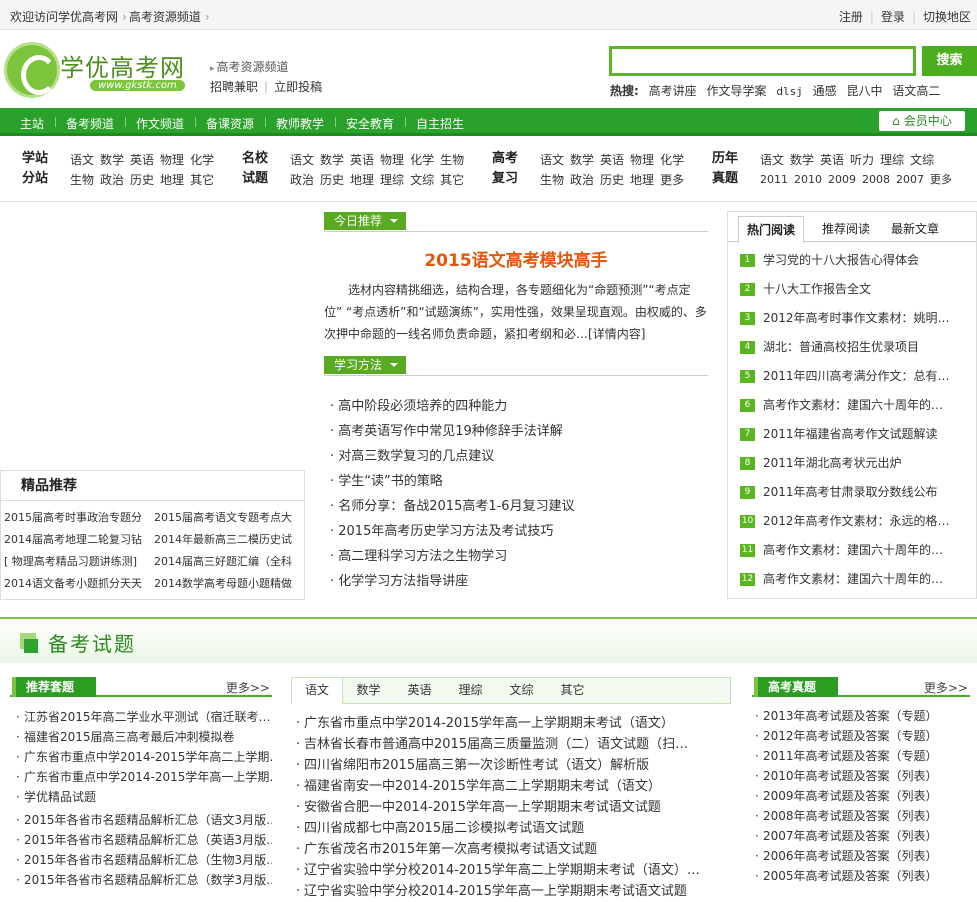 The width and height of the screenshot is (977, 902). What do you see at coordinates (736, 91) in the screenshot?
I see `hot-item: 作文导学案` at bounding box center [736, 91].